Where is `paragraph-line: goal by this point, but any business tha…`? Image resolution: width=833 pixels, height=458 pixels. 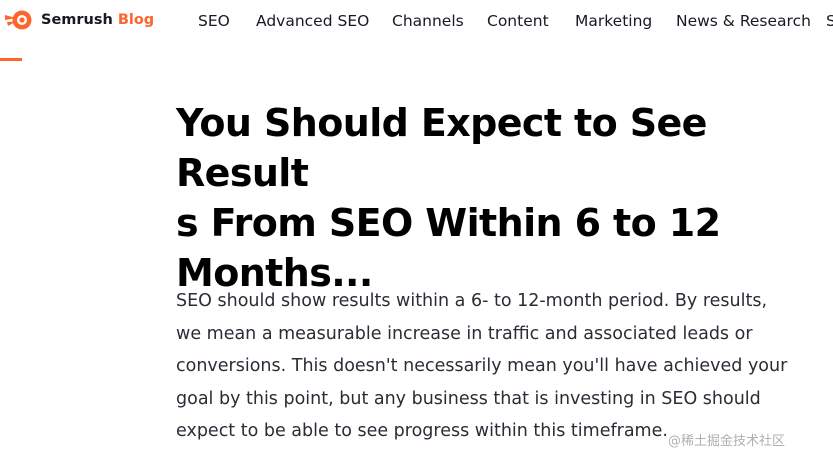 paragraph-line: goal by this point, but any business tha… is located at coordinates (468, 398).